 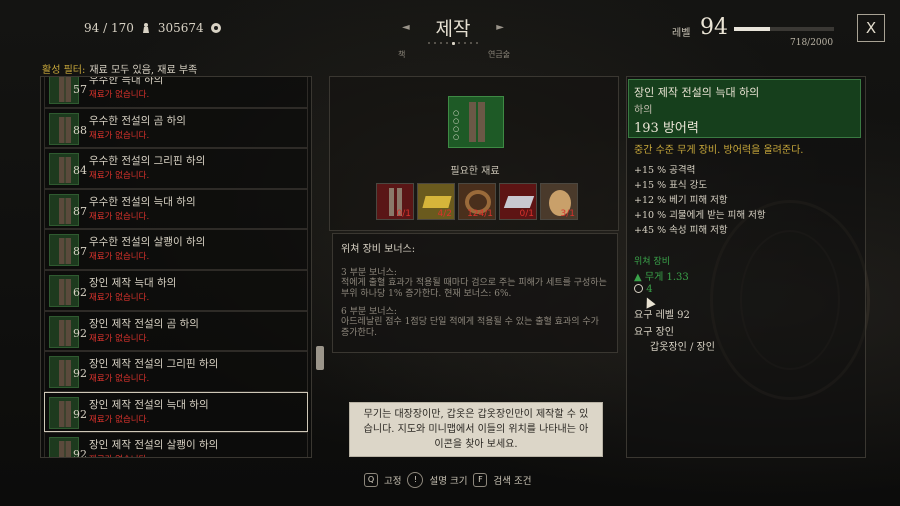 What do you see at coordinates (143, 70) in the screenshot?
I see `filter-value: 재료 모두 있음, 재료 부족` at bounding box center [143, 70].